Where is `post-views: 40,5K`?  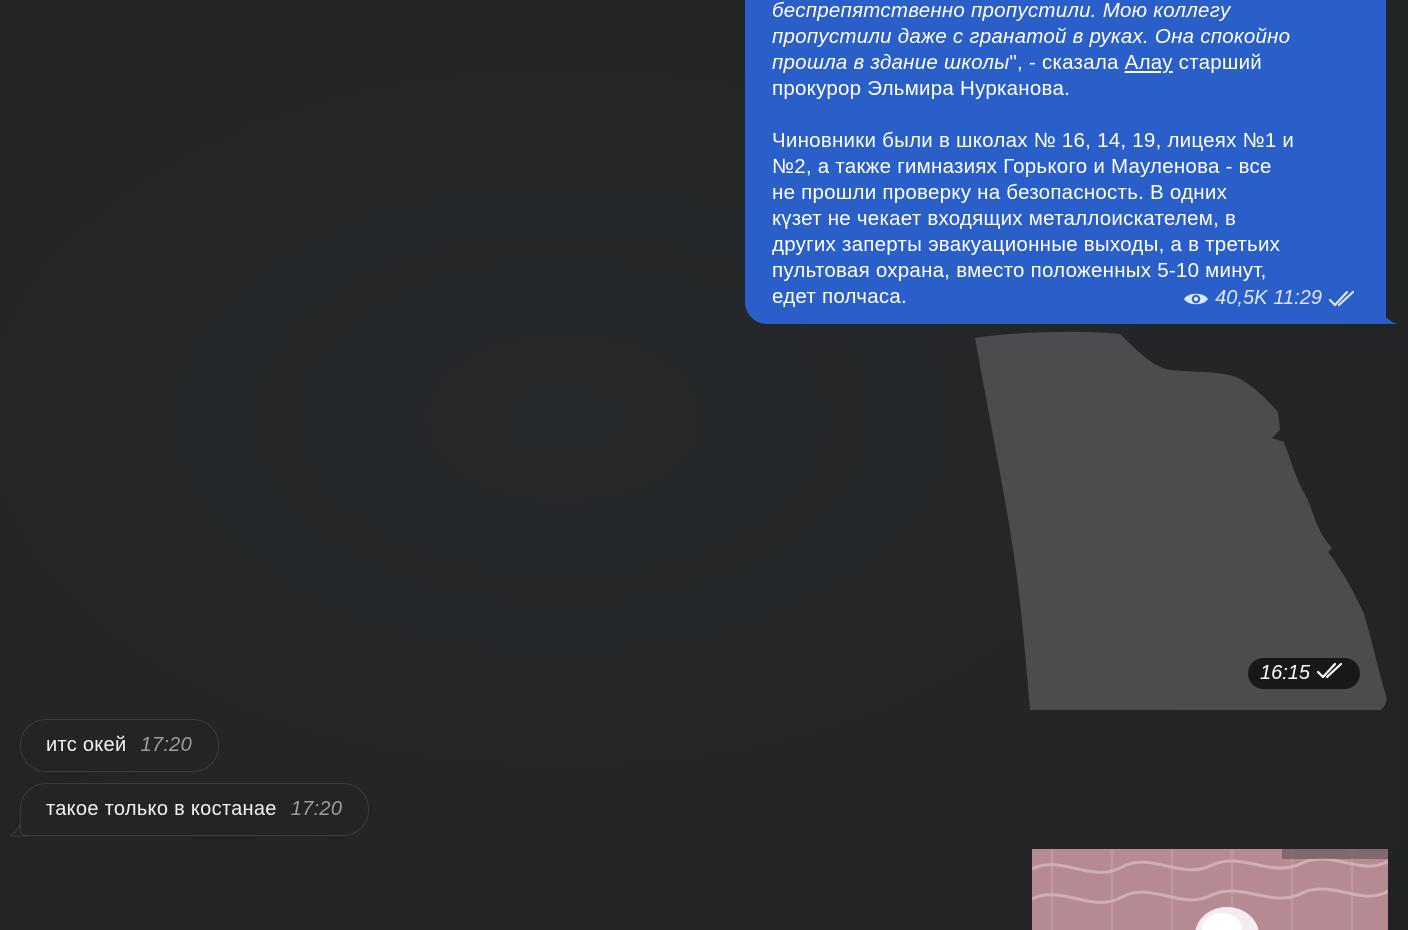
post-views: 40,5K is located at coordinates (1241, 298).